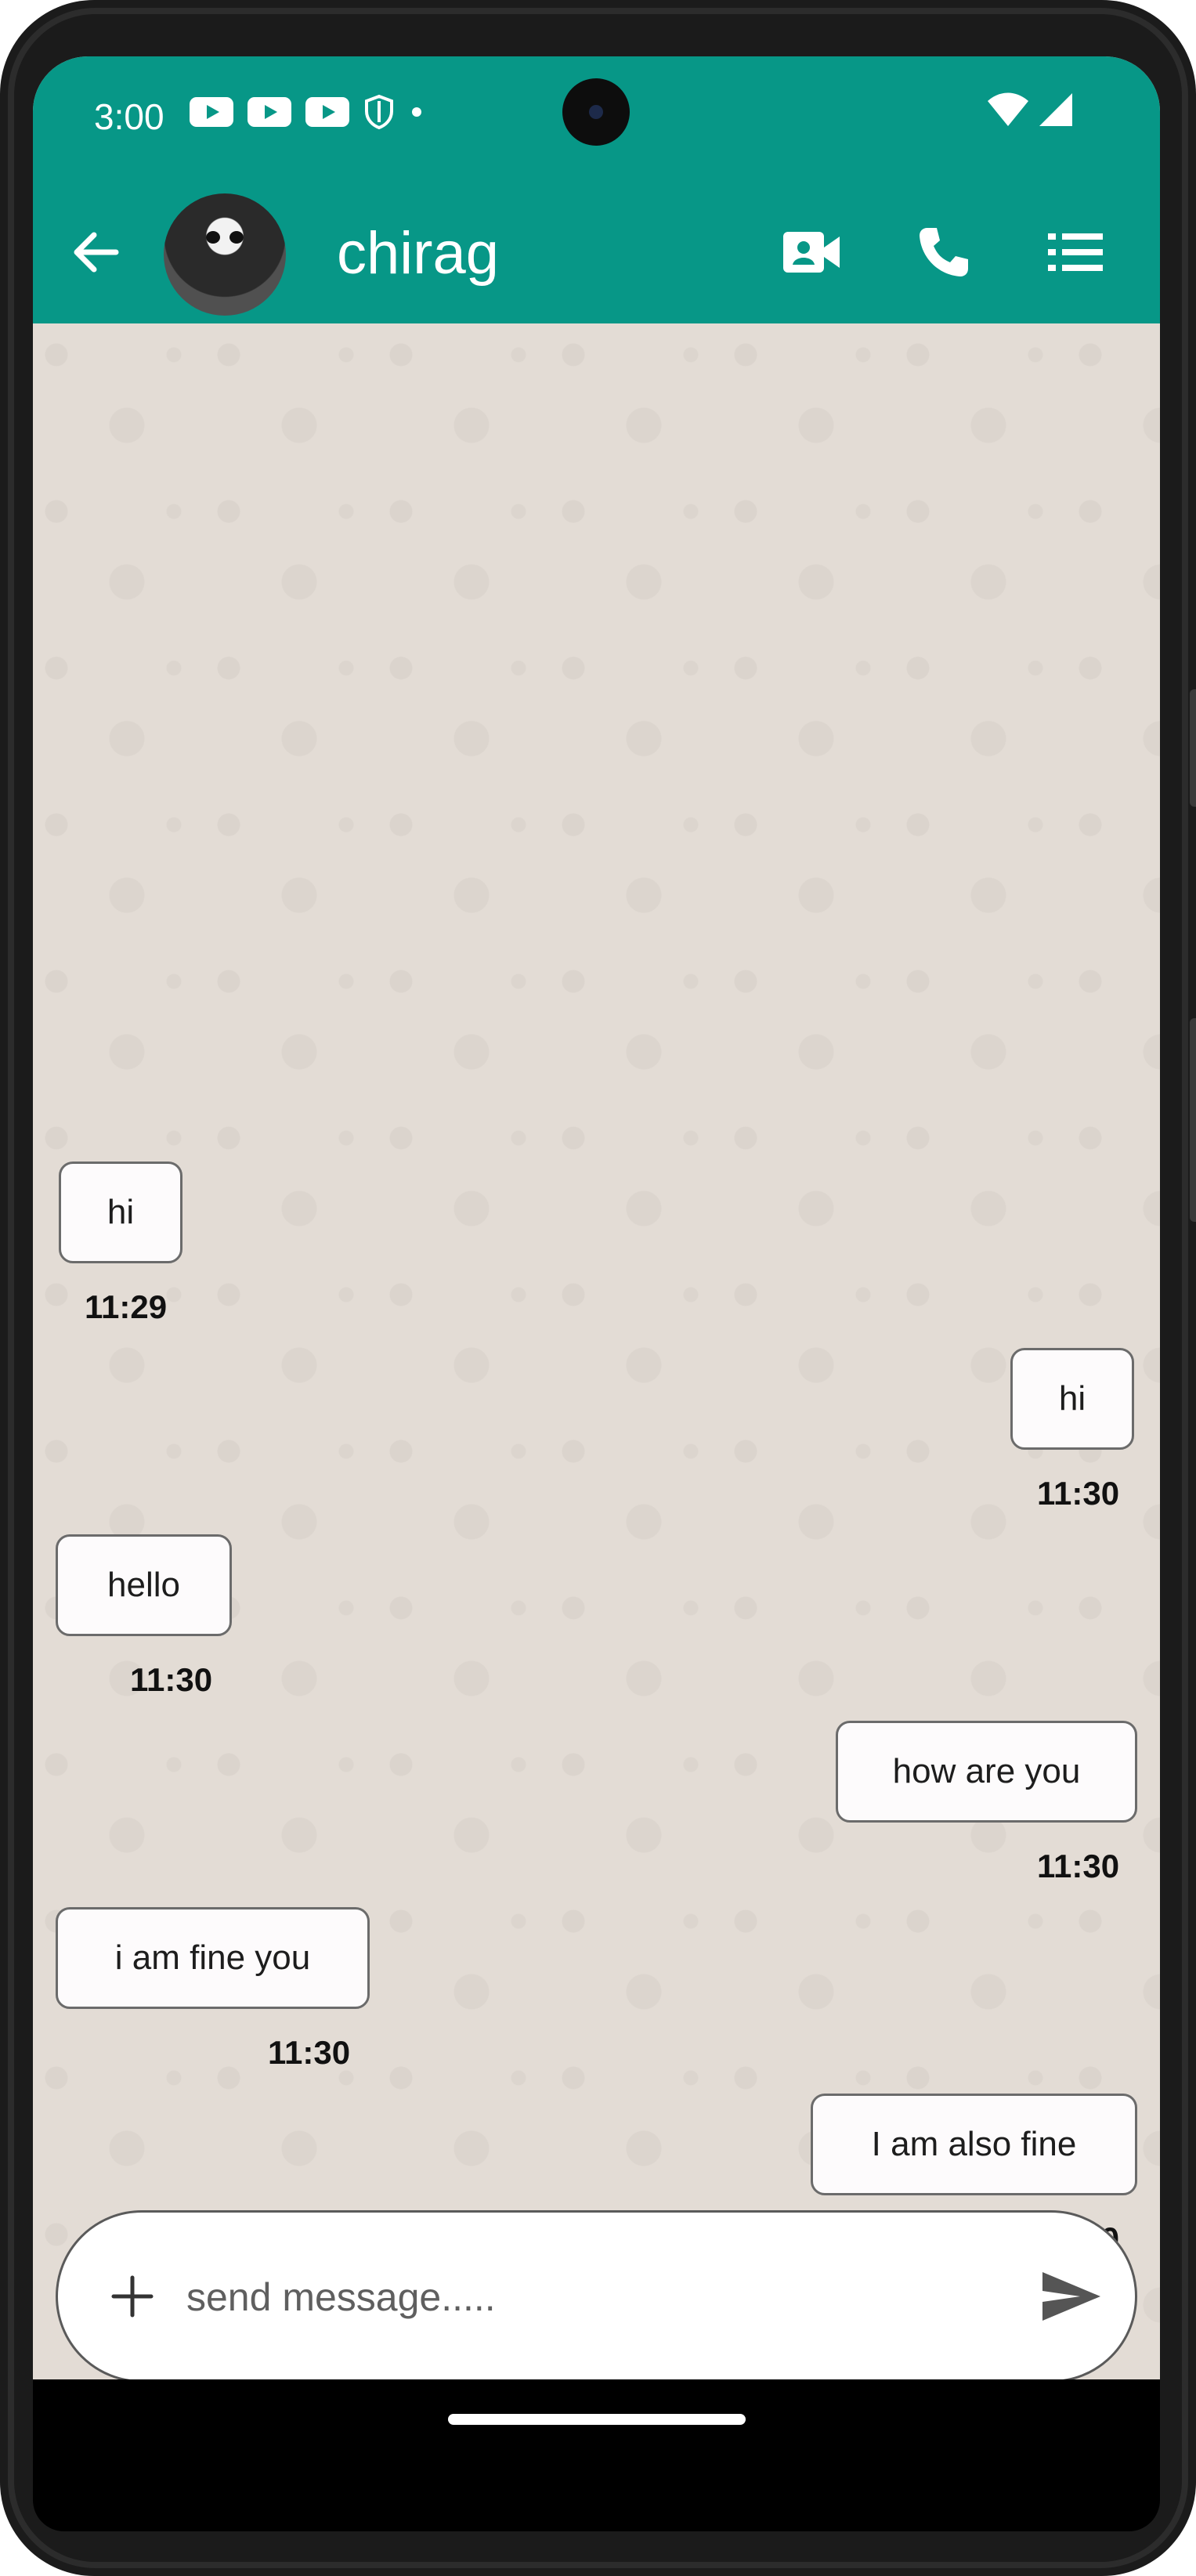 The width and height of the screenshot is (1196, 2576). I want to click on message-text: how are you, so click(986, 1771).